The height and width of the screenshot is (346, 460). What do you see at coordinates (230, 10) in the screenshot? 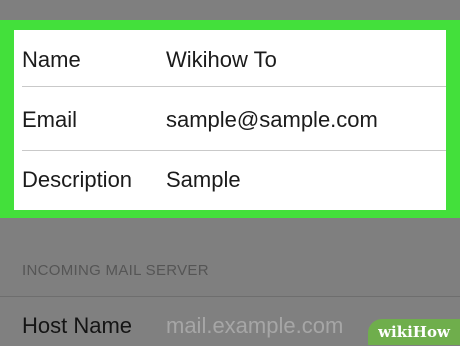
I see `top-background` at bounding box center [230, 10].